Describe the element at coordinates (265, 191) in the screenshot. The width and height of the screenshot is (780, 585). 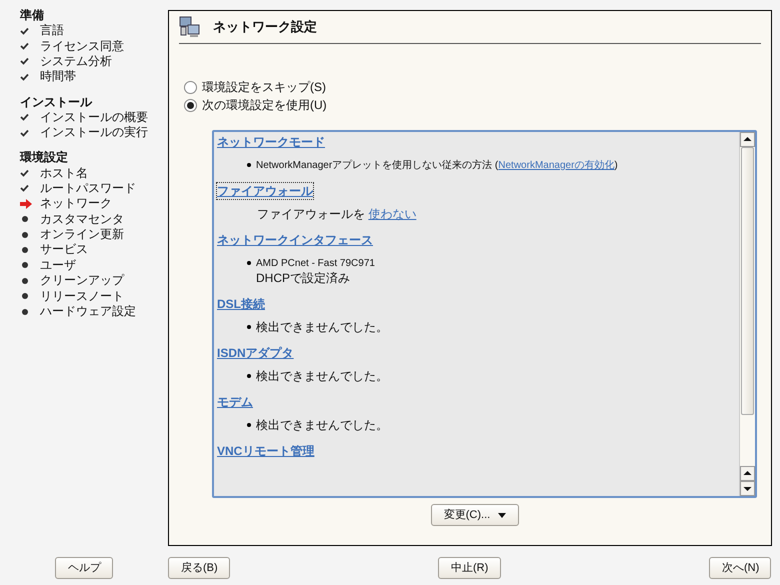
I see `section-link: ファイアウォール` at that location.